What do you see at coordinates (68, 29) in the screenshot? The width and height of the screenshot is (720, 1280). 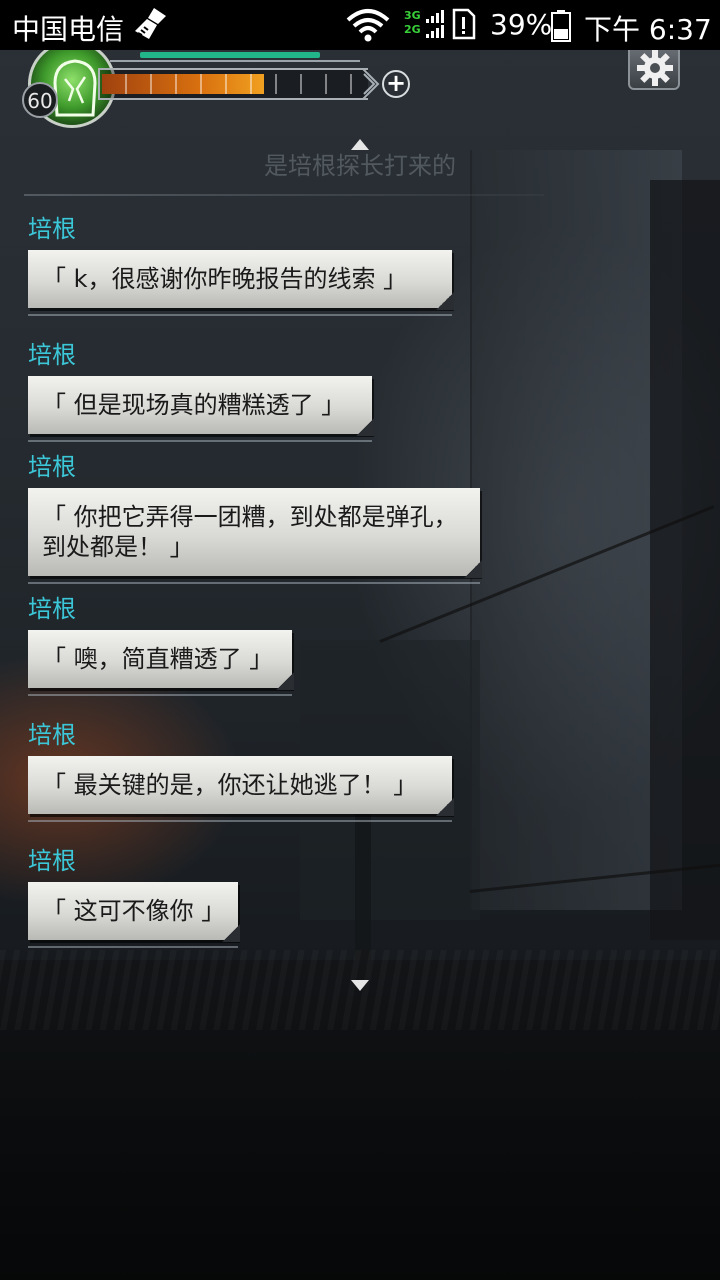 I see `carrier-label: 中国电信` at bounding box center [68, 29].